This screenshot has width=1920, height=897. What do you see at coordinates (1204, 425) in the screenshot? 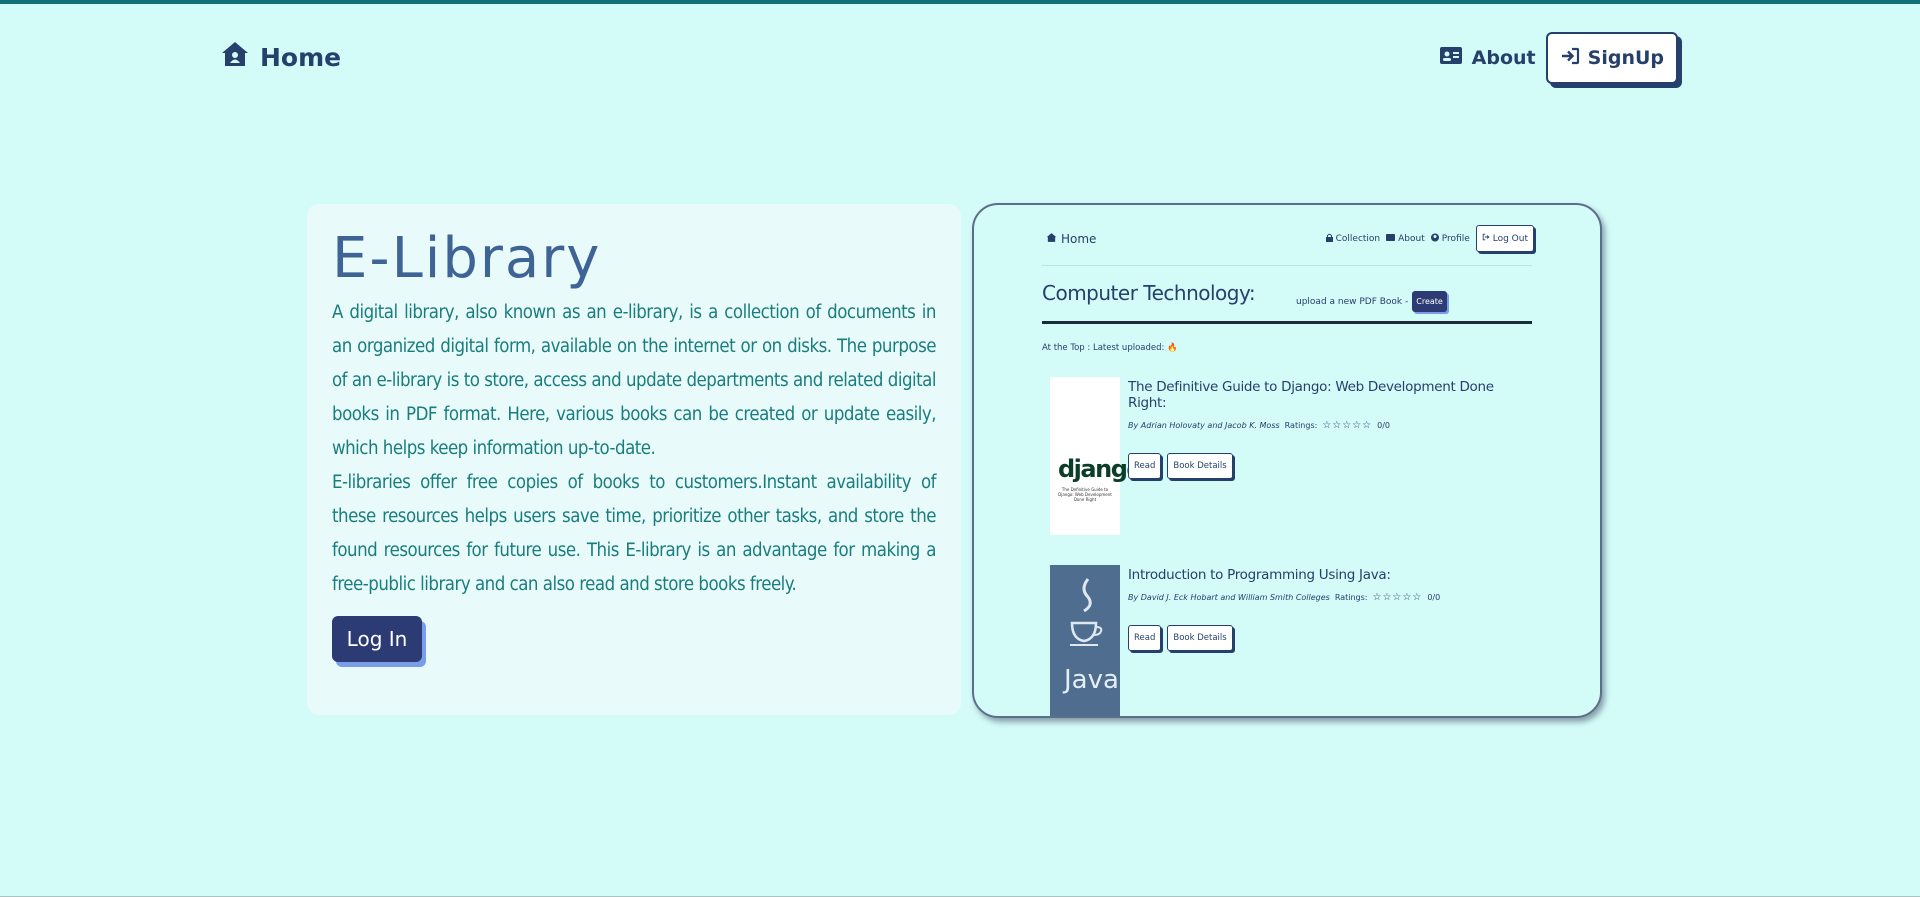
I see `book-authors: By Adrian Holovaty and Jacob K. Moss` at bounding box center [1204, 425].